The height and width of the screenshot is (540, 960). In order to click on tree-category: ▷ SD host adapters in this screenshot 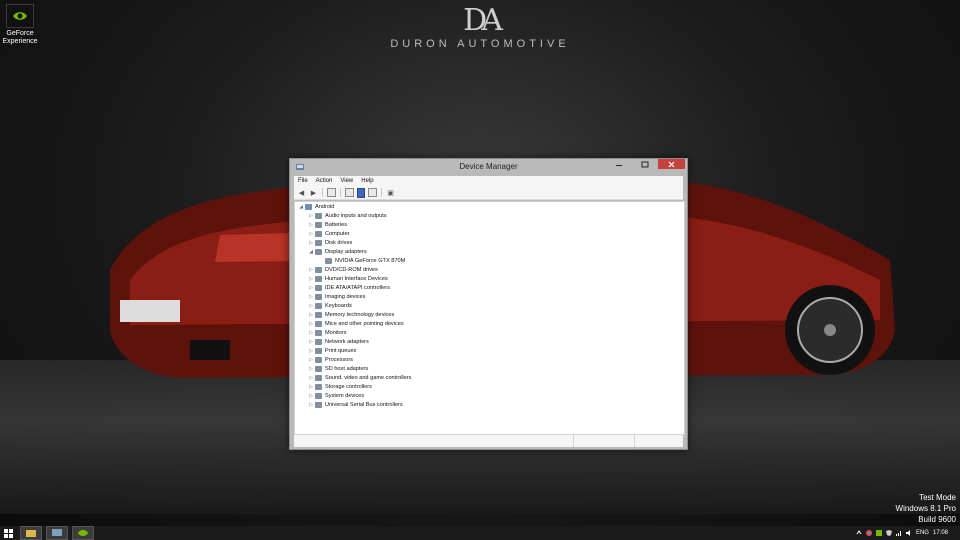, I will do `click(489, 368)`.